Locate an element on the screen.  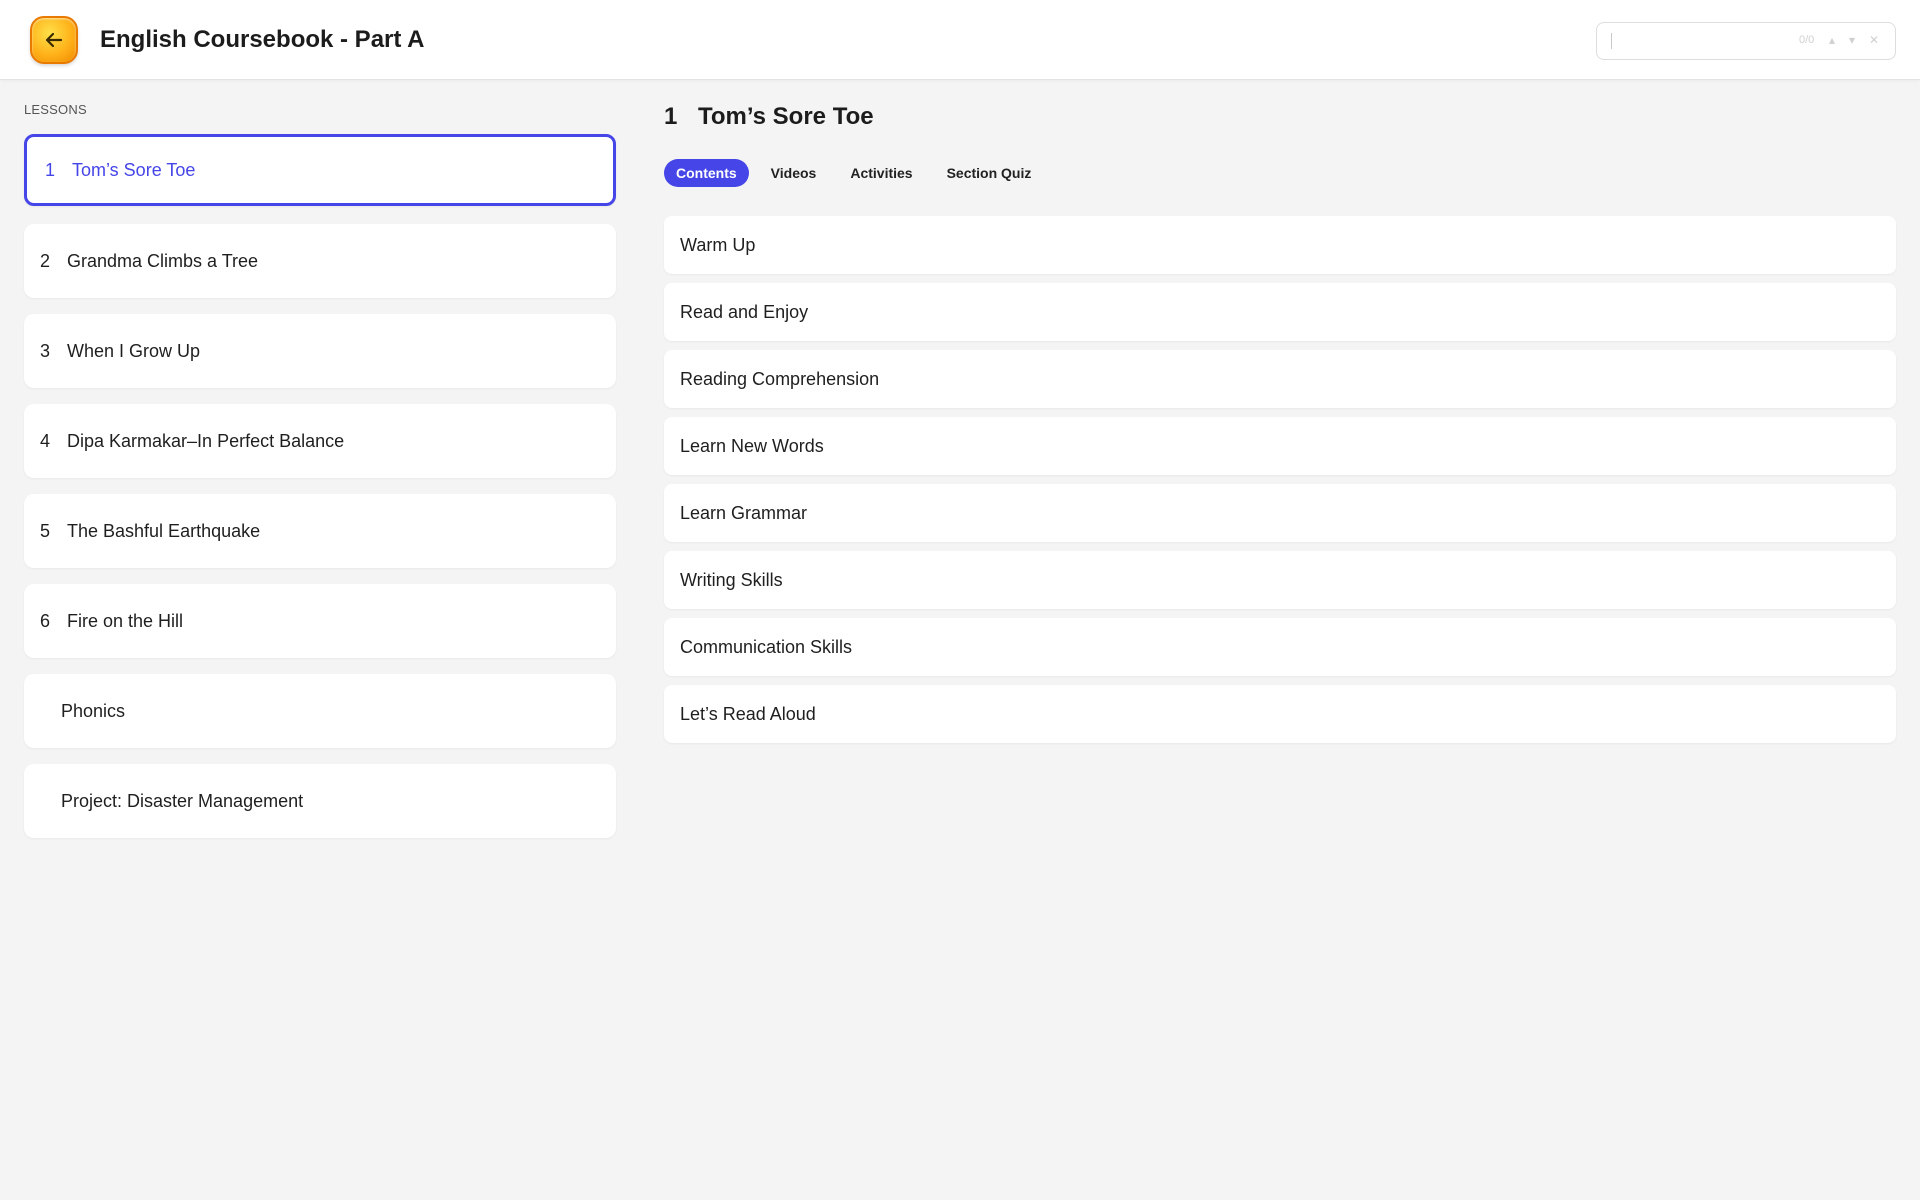
lesson-item-number: 4 is located at coordinates (45, 440).